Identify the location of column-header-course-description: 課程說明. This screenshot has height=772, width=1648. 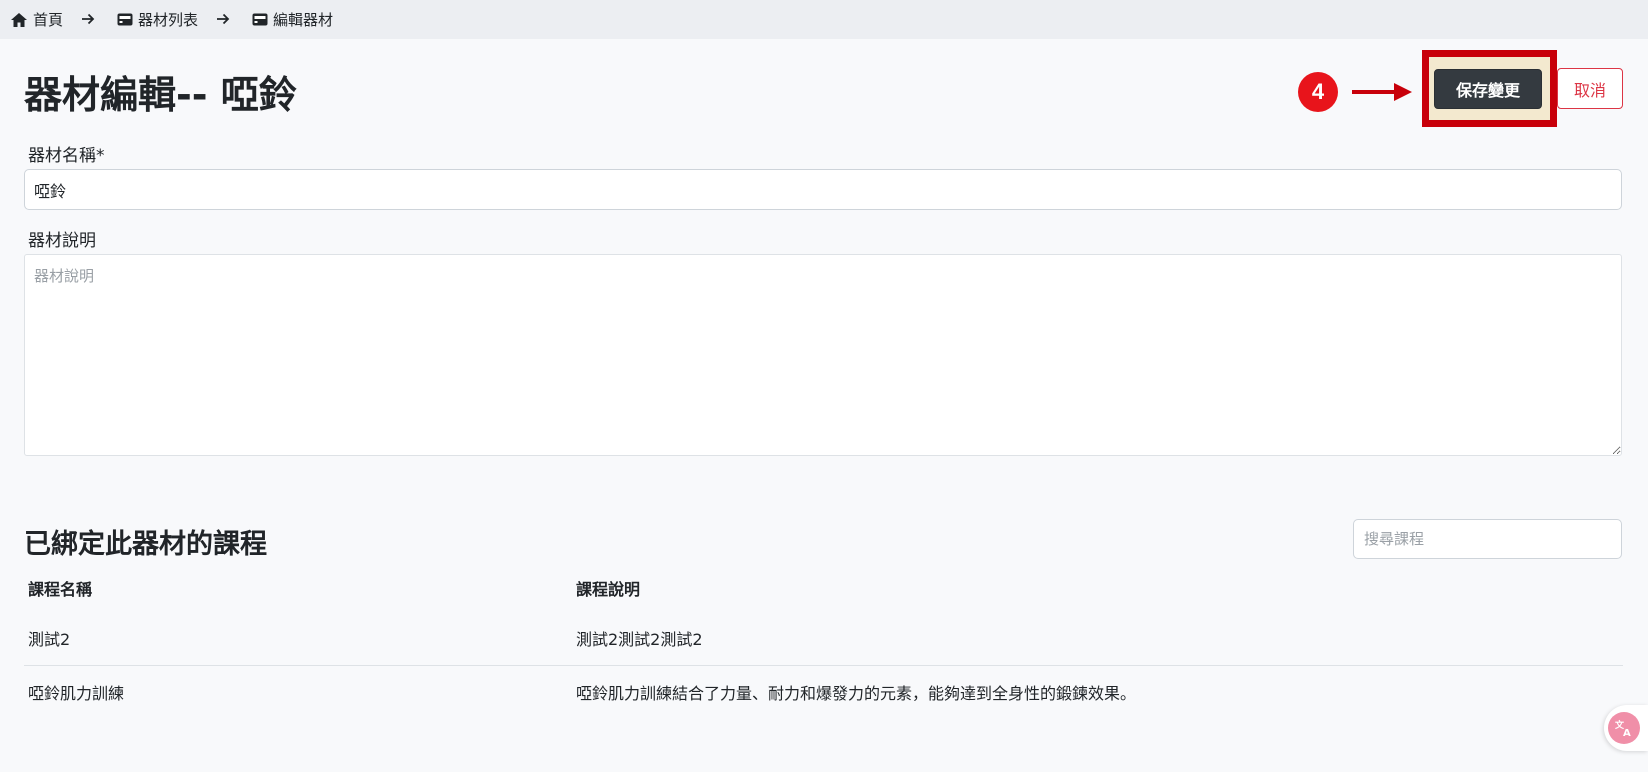
(608, 589).